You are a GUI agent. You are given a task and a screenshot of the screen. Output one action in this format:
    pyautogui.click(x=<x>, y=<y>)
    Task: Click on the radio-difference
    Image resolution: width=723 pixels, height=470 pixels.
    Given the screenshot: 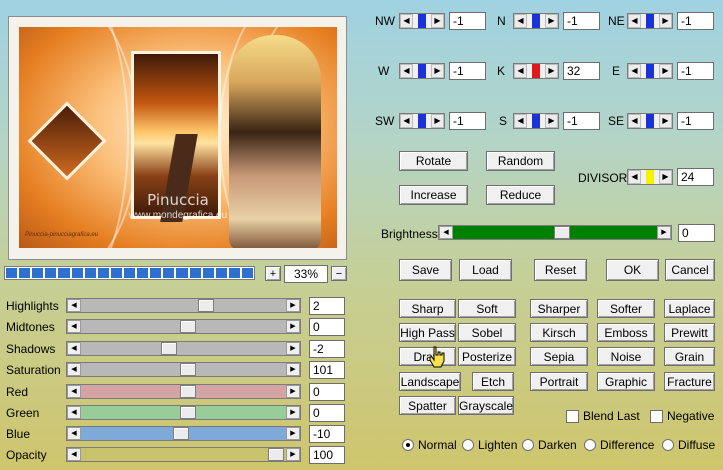 What is the action you would take?
    pyautogui.click(x=590, y=445)
    